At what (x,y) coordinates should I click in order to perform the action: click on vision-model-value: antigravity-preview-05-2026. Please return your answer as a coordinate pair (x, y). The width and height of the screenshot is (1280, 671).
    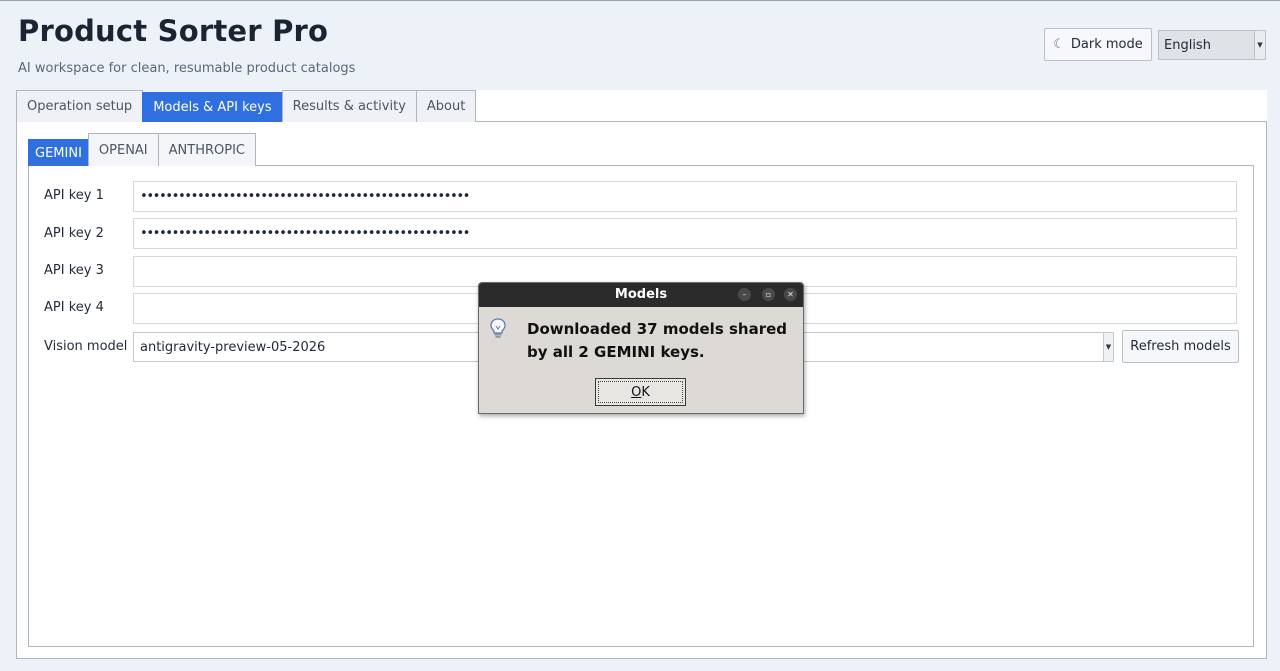
    Looking at the image, I should click on (233, 347).